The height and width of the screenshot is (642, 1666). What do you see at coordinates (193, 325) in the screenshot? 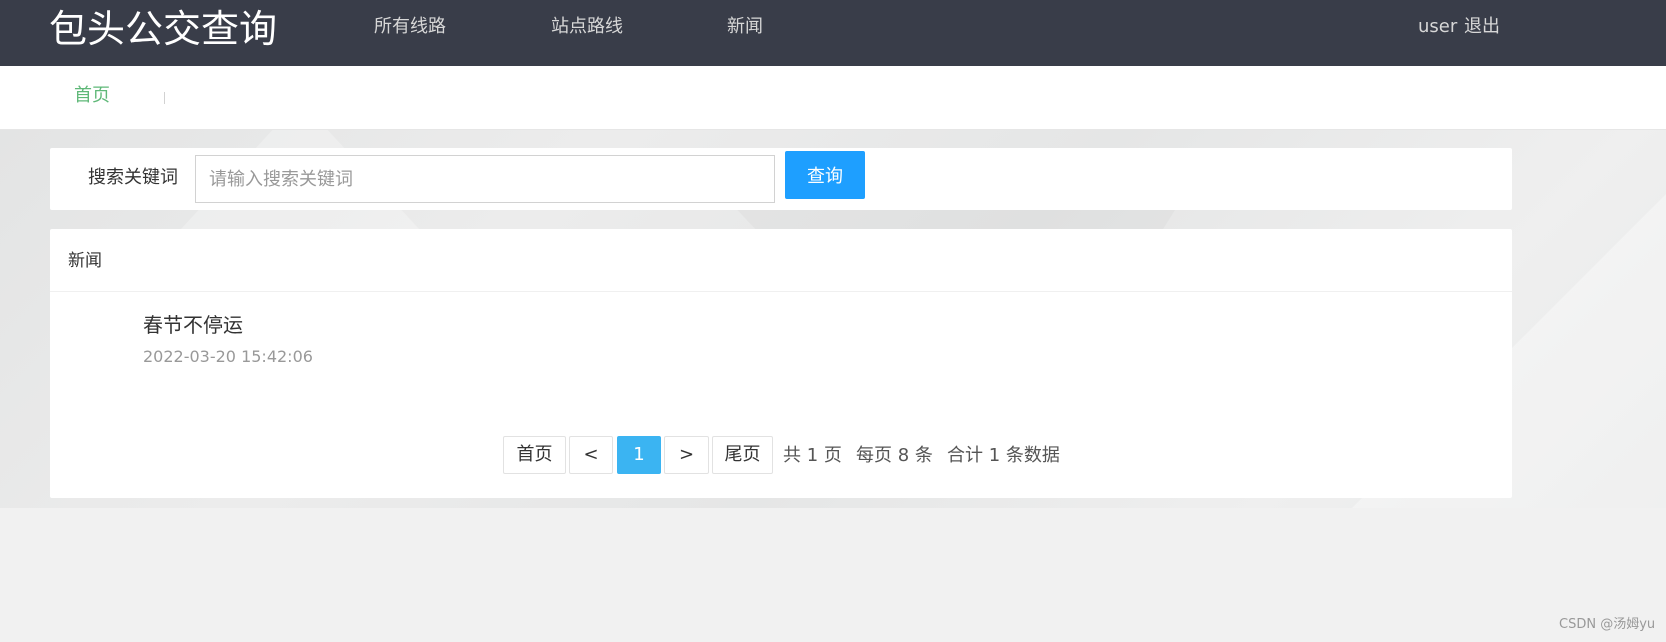
I see `news-item-title: 春节不停运` at bounding box center [193, 325].